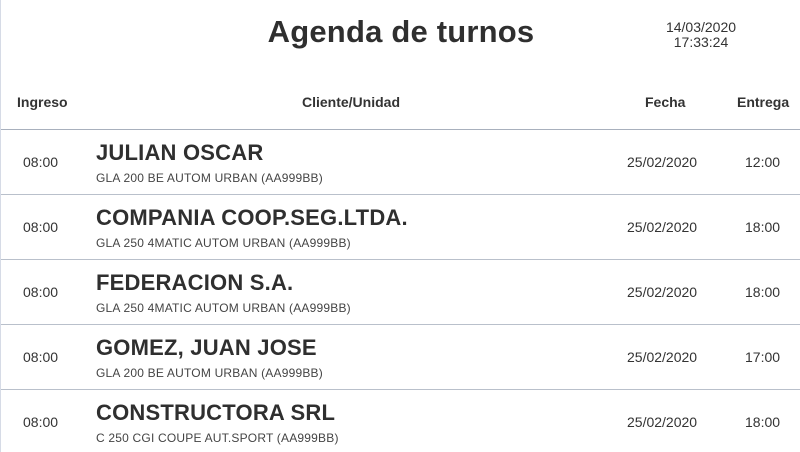 The image size is (800, 452). I want to click on row-entrega: 17:00, so click(763, 357).